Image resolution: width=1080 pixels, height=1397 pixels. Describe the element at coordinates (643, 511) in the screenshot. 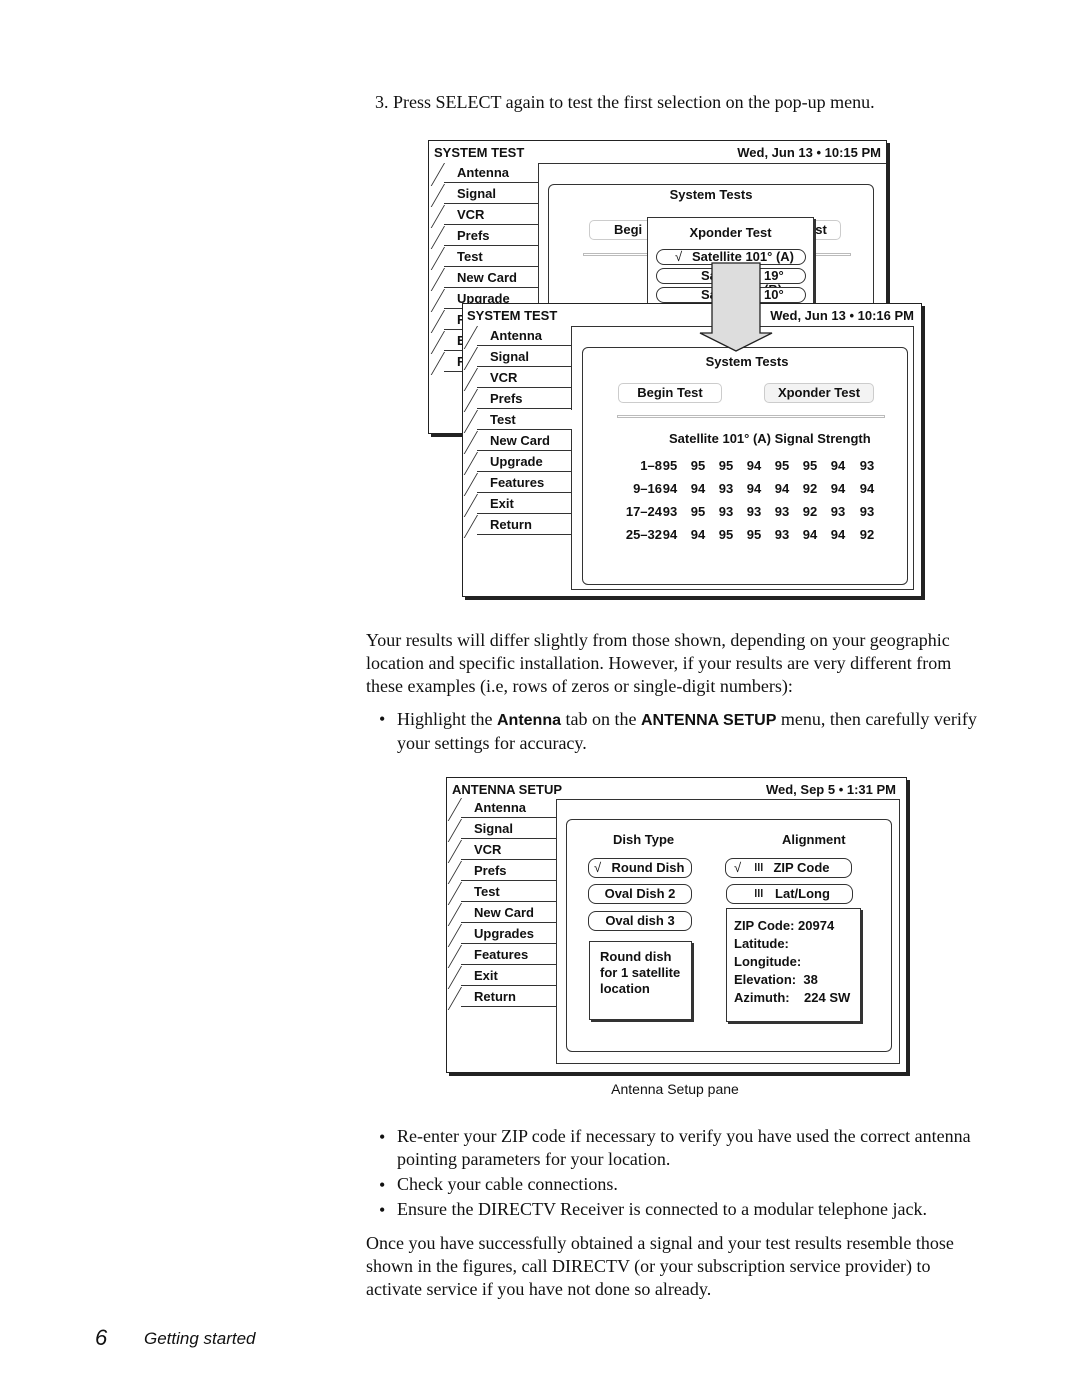

I see `row-label: 17–24` at that location.